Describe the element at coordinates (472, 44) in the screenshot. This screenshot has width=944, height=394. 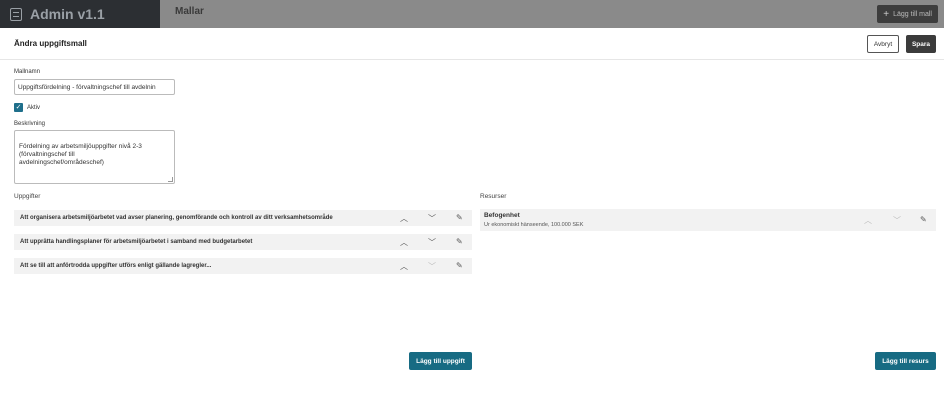
I see `page-header: Ändra uppgiftsmall` at that location.